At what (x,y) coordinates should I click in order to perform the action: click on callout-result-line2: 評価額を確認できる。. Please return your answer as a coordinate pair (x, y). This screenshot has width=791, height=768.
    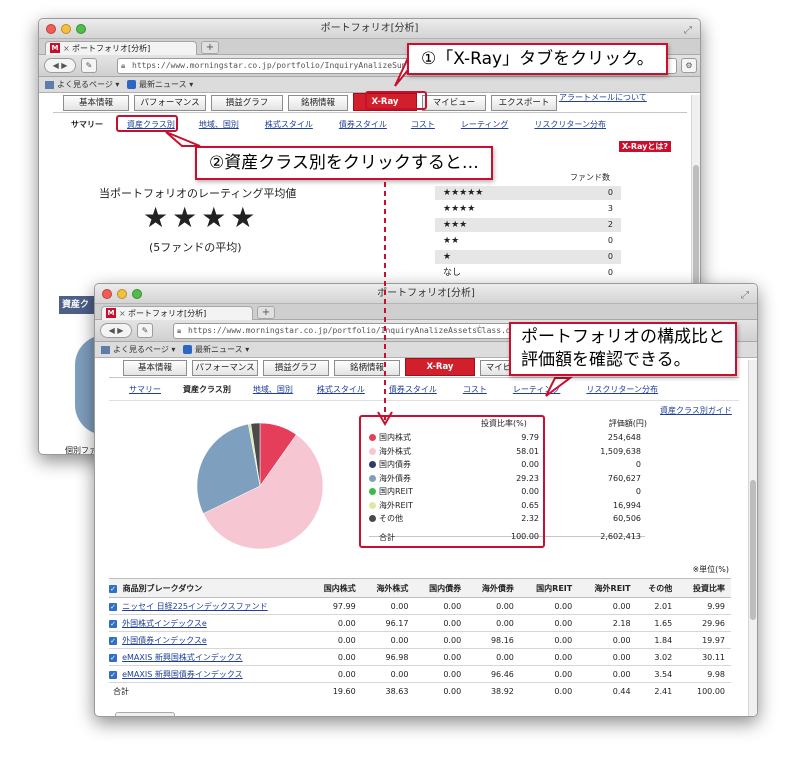
    Looking at the image, I should click on (606, 360).